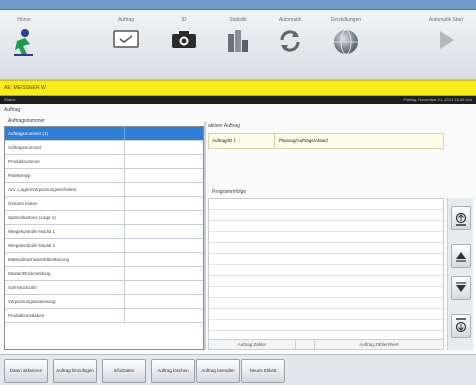 Image resolution: width=476 pixels, height=385 pixels. What do you see at coordinates (12, 110) in the screenshot?
I see `section-title: Auftrag` at bounding box center [12, 110].